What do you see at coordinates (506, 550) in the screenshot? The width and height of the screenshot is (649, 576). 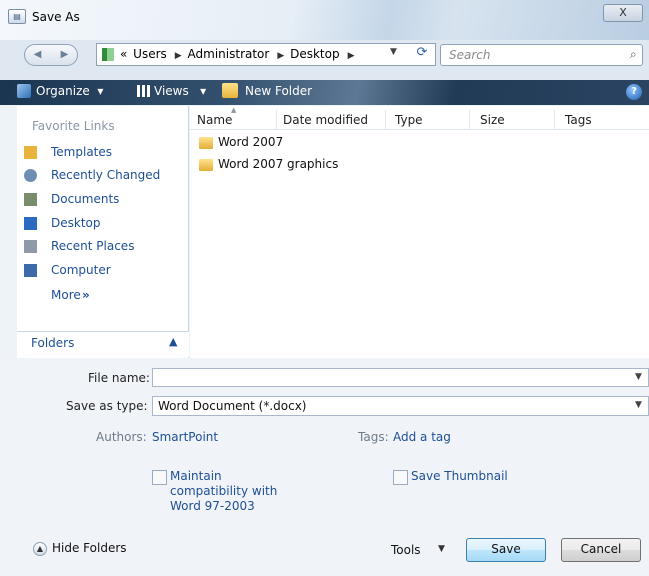 I see `save-button: Save` at bounding box center [506, 550].